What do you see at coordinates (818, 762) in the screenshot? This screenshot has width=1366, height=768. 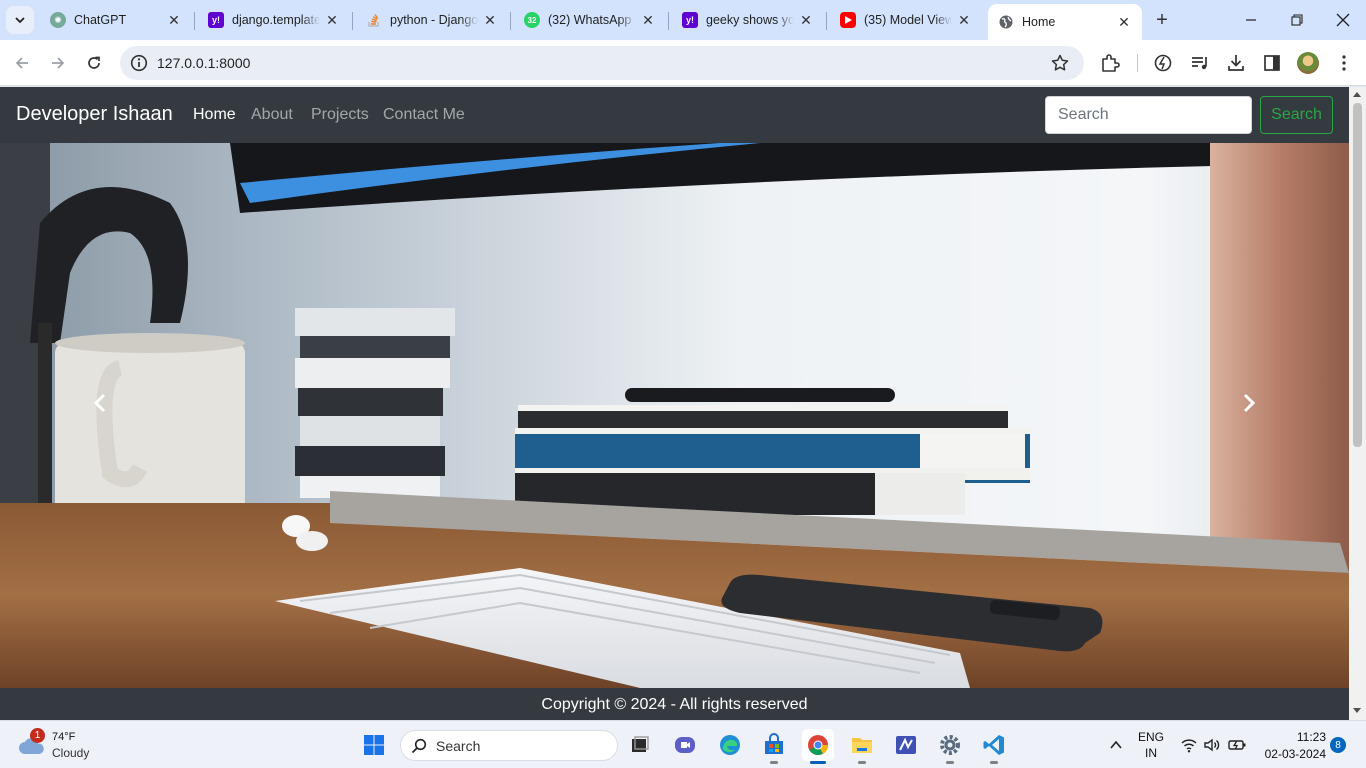 I see `active-indicator` at bounding box center [818, 762].